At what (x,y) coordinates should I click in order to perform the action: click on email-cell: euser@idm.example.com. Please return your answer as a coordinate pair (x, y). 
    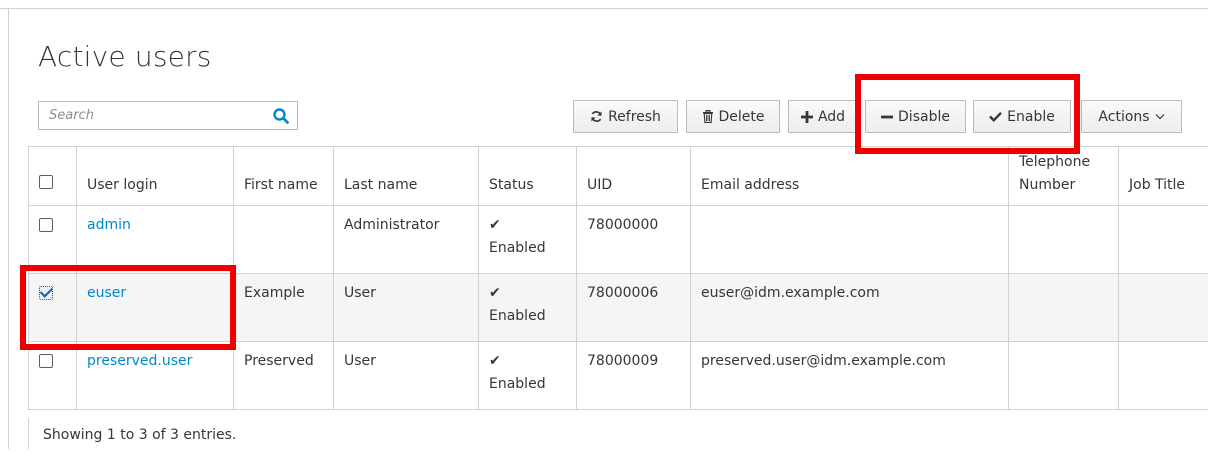
    Looking at the image, I should click on (850, 308).